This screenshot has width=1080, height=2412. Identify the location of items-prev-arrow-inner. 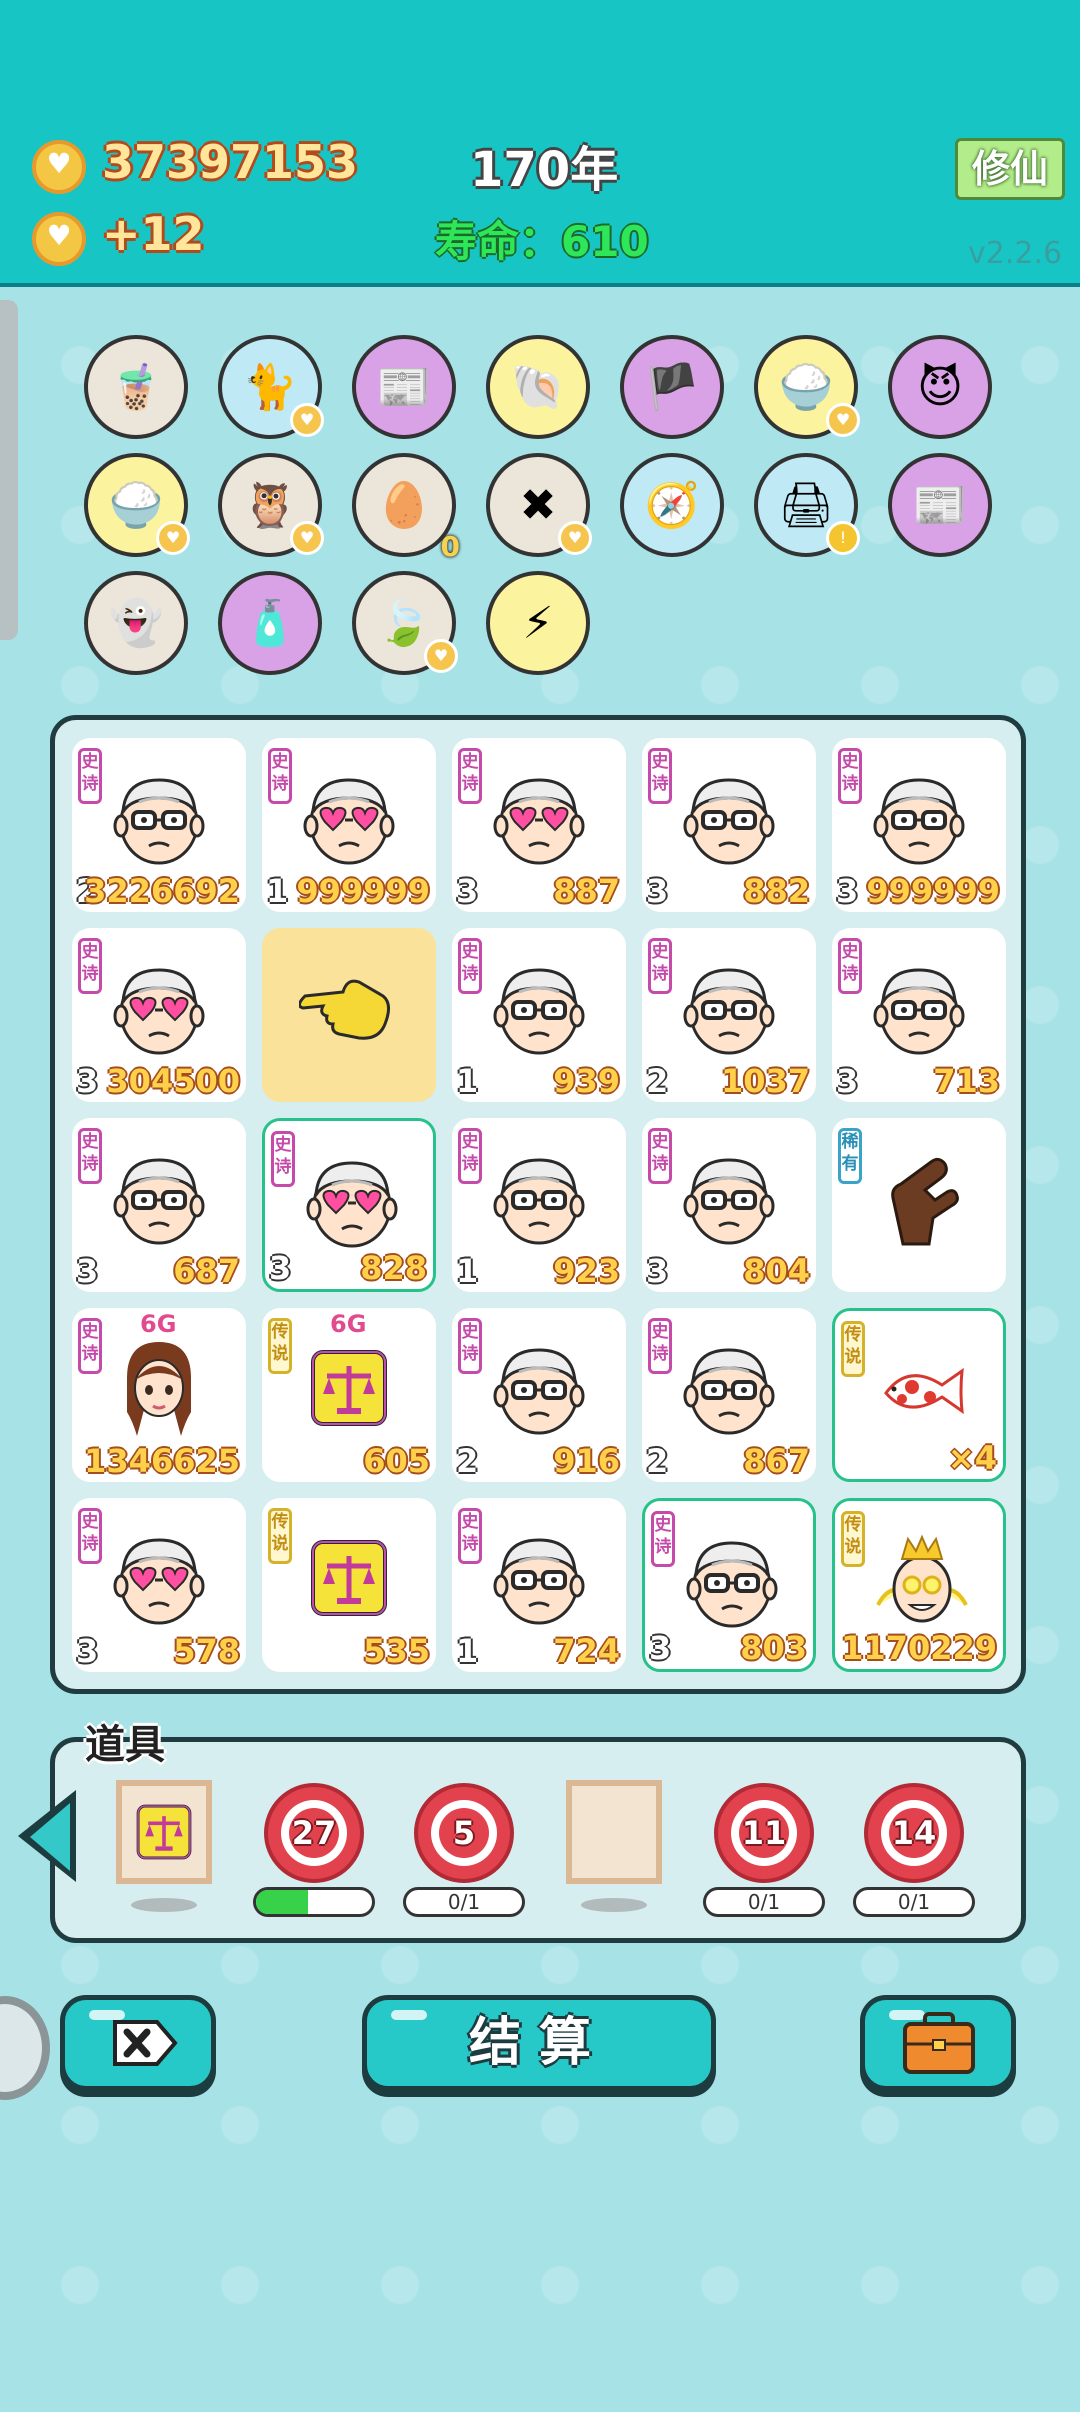
(50, 1837).